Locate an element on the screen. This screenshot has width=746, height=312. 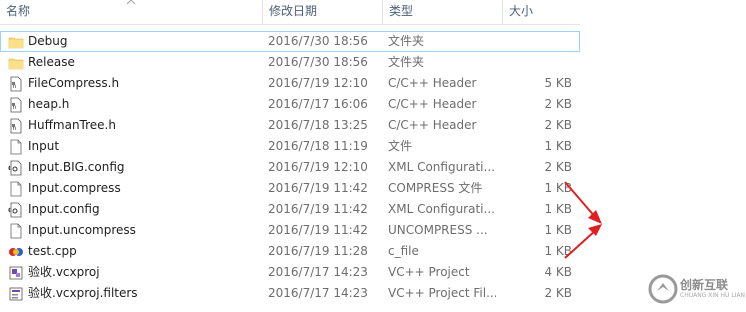
file-modified-date: 2016/7/17 16:06 is located at coordinates (318, 104).